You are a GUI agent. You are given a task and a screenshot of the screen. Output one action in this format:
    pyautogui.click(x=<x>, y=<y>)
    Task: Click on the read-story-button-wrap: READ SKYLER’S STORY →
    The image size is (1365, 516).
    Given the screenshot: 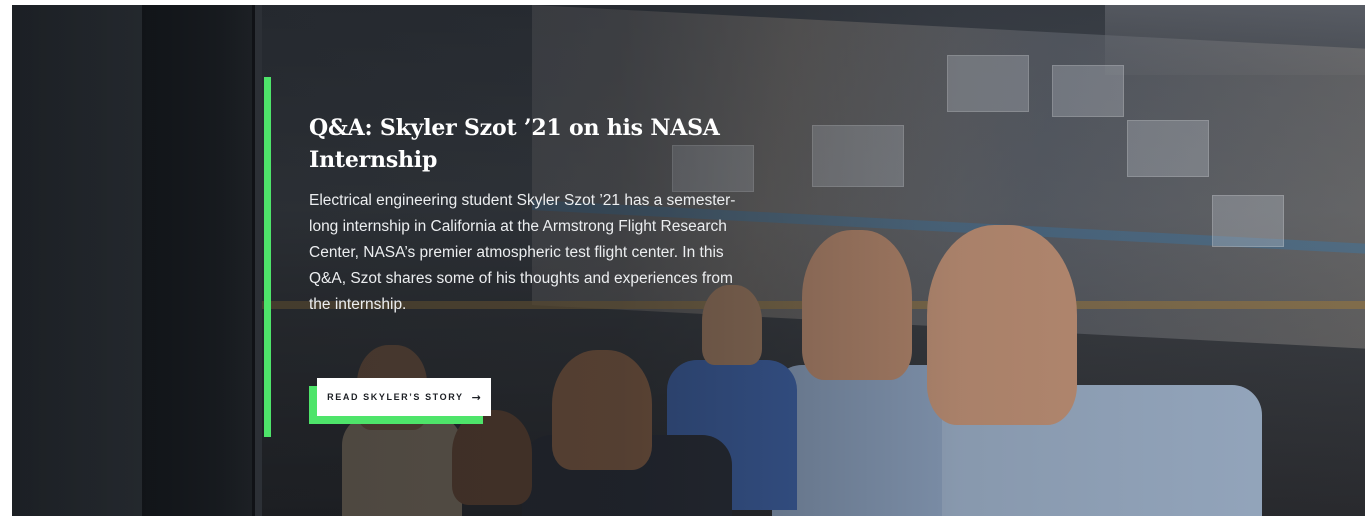 What is the action you would take?
    pyautogui.click(x=401, y=401)
    